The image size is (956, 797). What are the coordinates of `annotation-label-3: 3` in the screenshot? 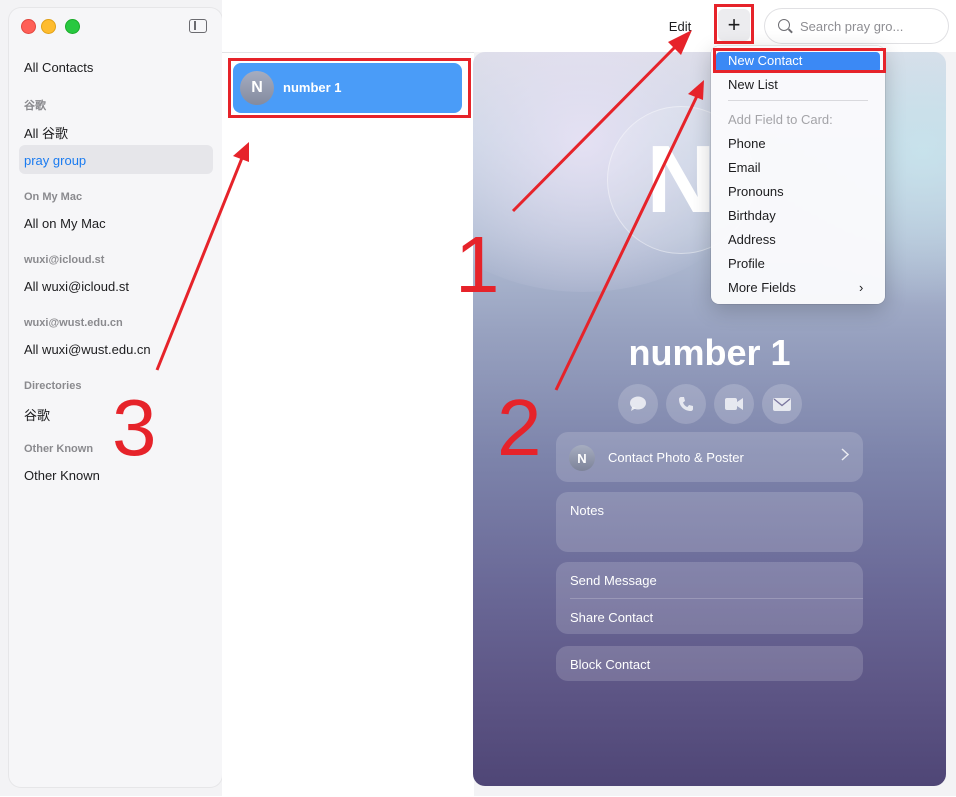 It's located at (134, 427).